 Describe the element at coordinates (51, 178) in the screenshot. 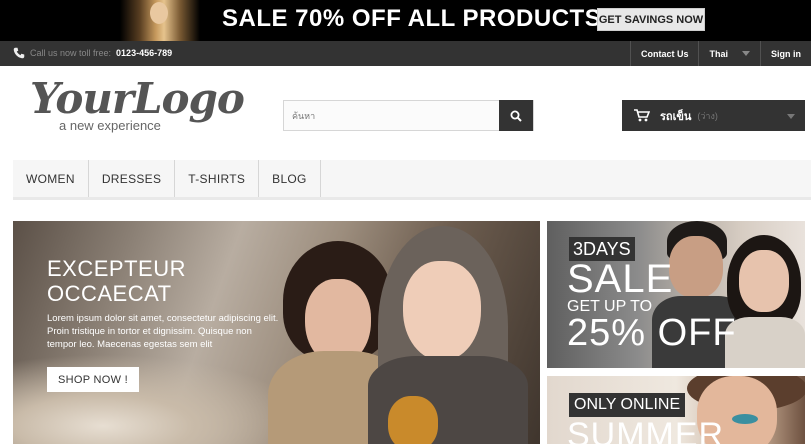

I see `menu-item-women: WOMEN` at that location.